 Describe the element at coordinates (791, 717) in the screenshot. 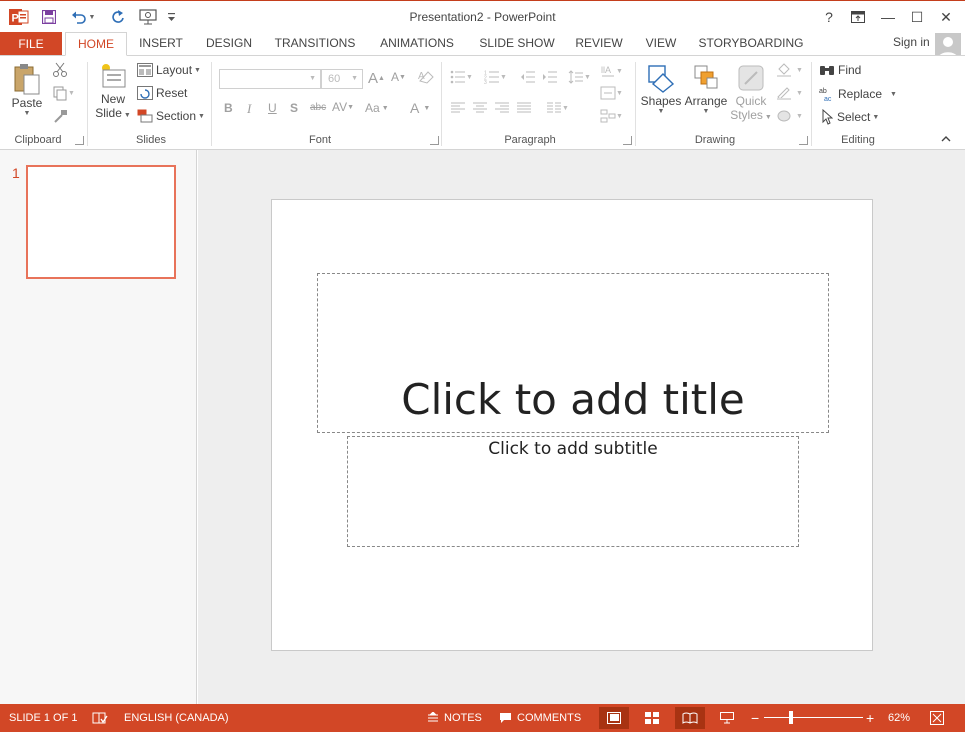

I see `zoom-slider-thumb` at that location.